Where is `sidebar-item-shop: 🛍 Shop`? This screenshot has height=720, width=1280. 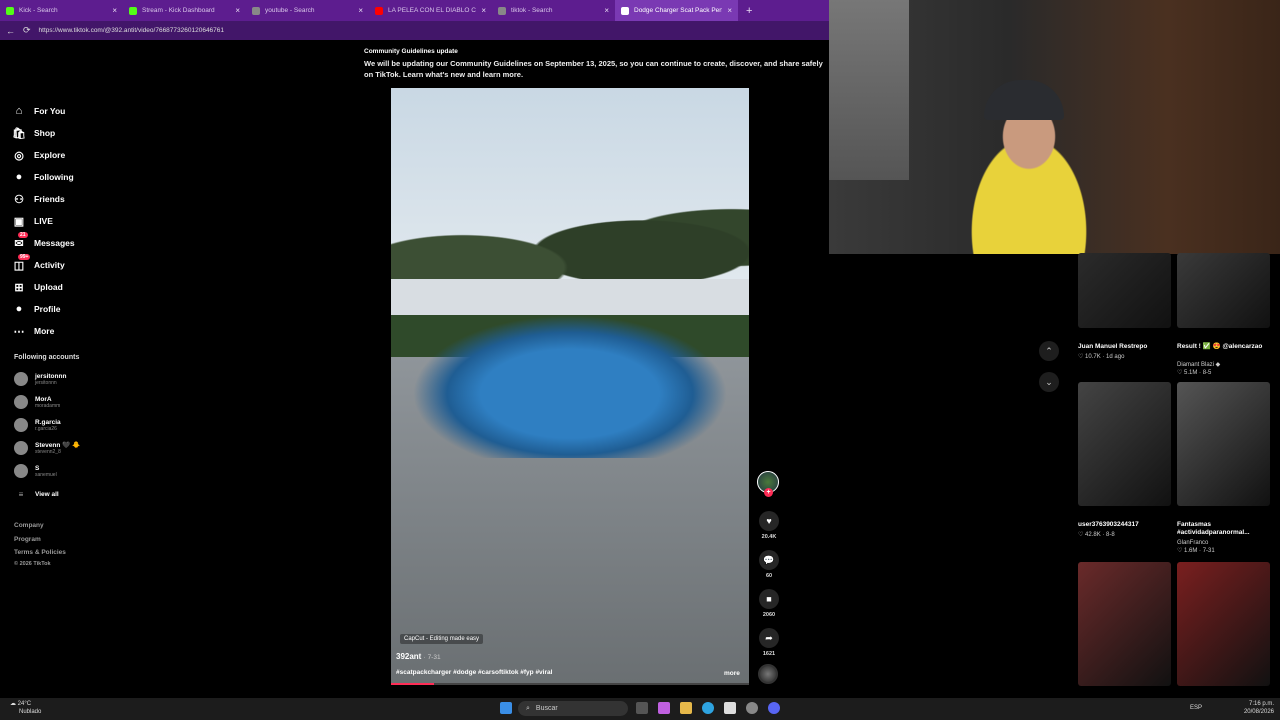
sidebar-item-shop: 🛍 Shop is located at coordinates (33, 133).